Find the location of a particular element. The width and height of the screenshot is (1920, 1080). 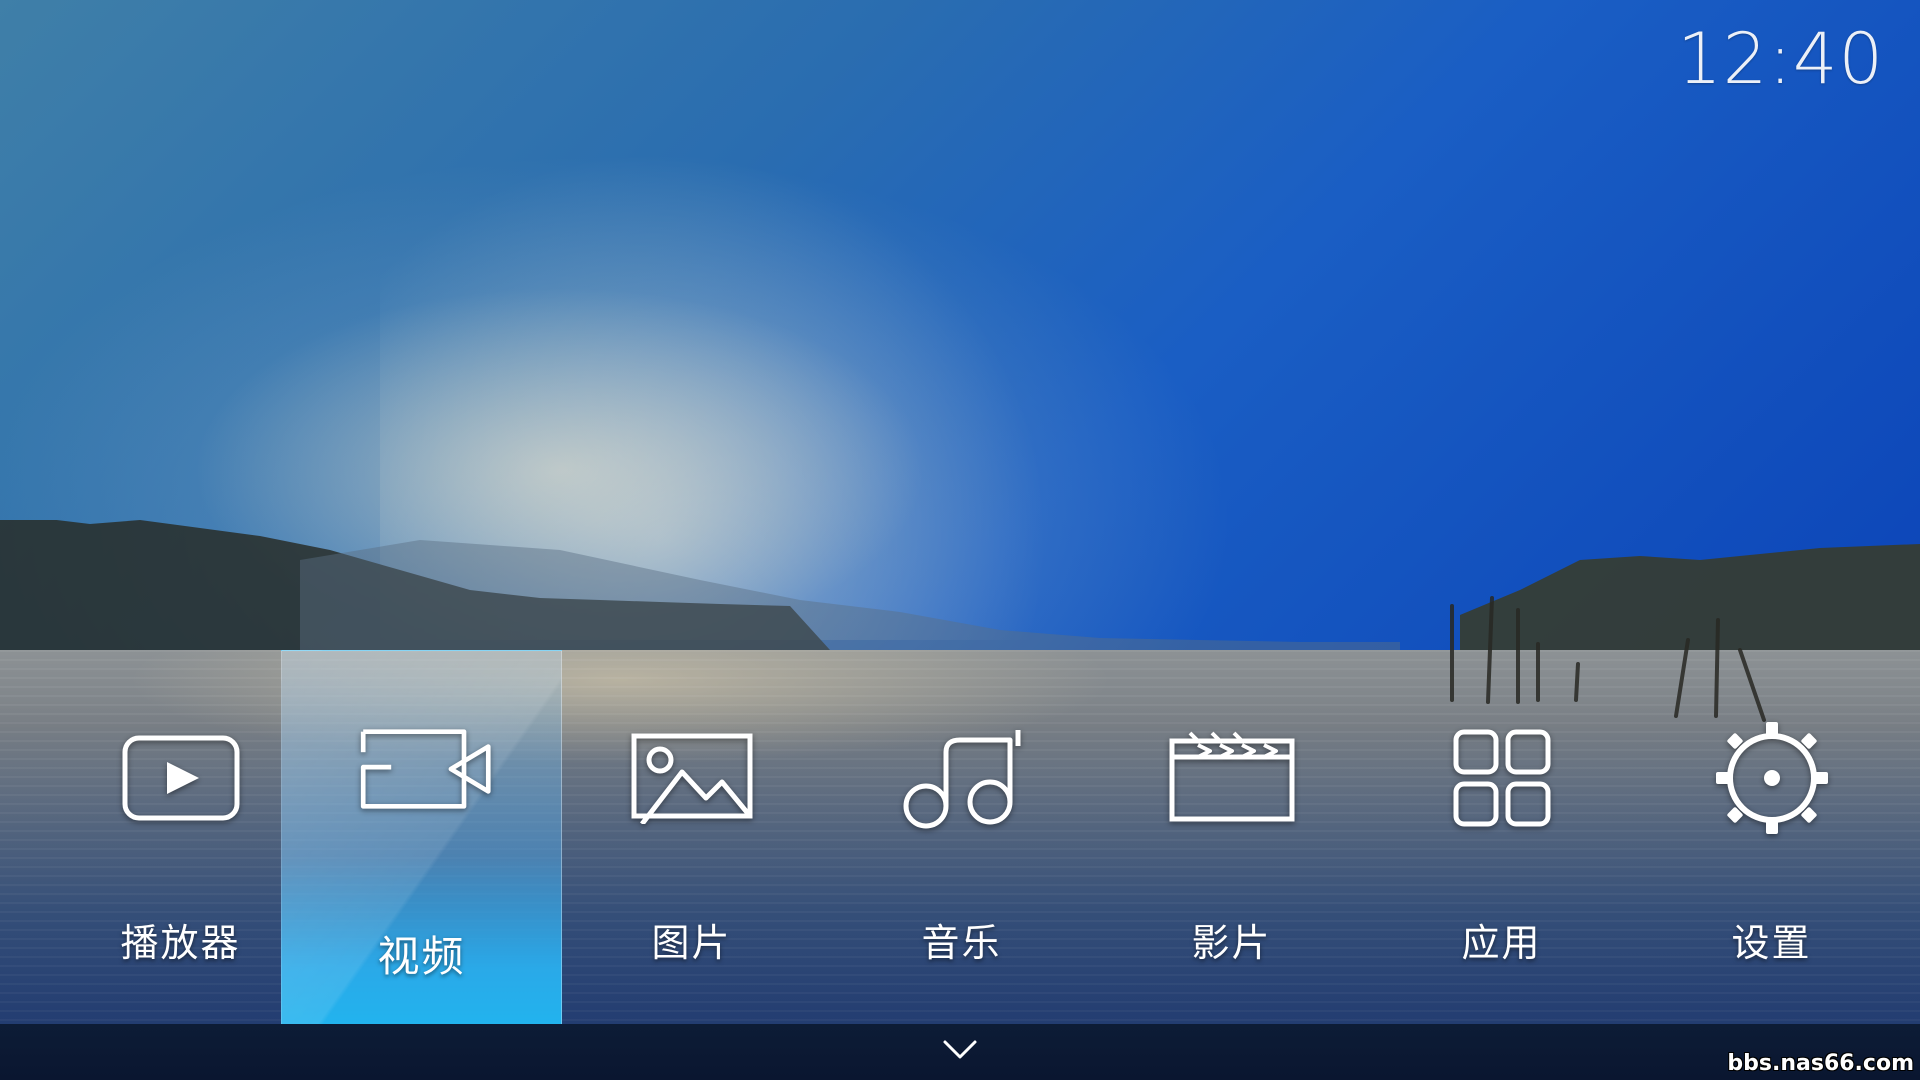

video-camera-icon is located at coordinates (422, 769).